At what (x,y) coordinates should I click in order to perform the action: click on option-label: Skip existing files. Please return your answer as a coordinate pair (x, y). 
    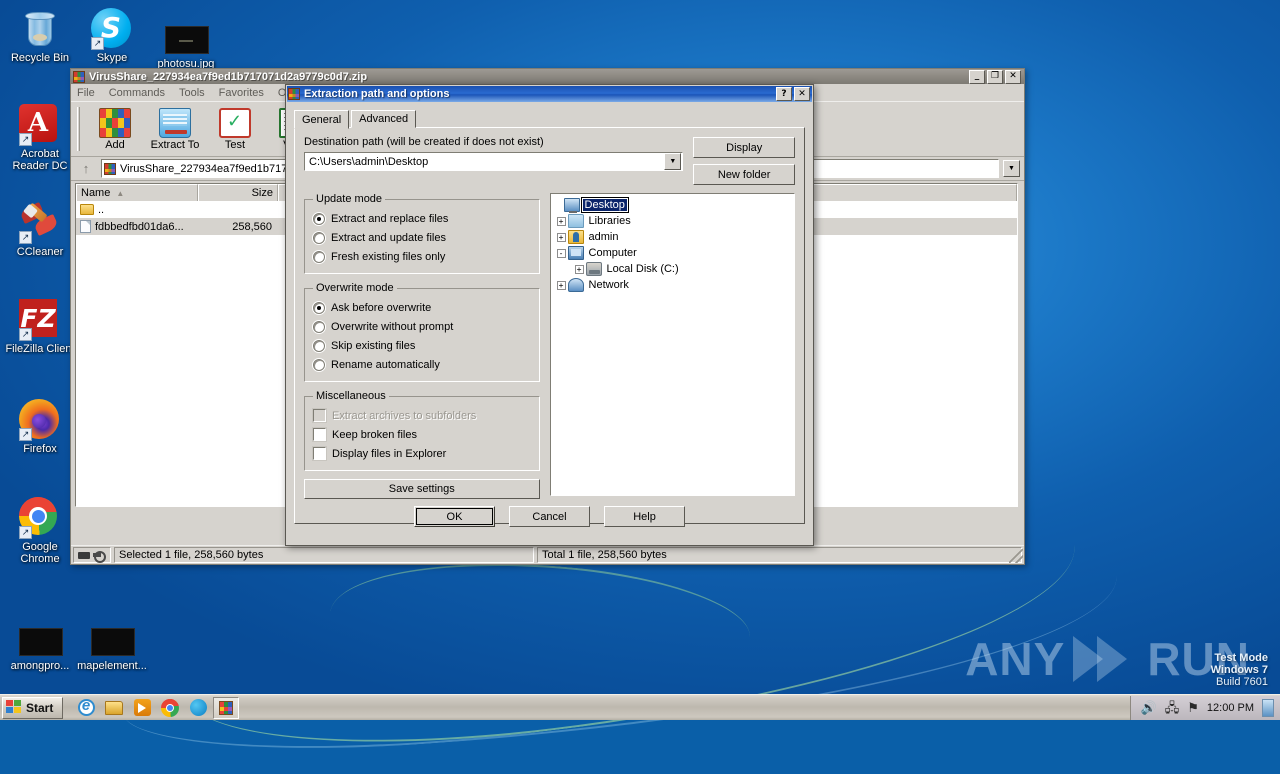
    Looking at the image, I should click on (373, 345).